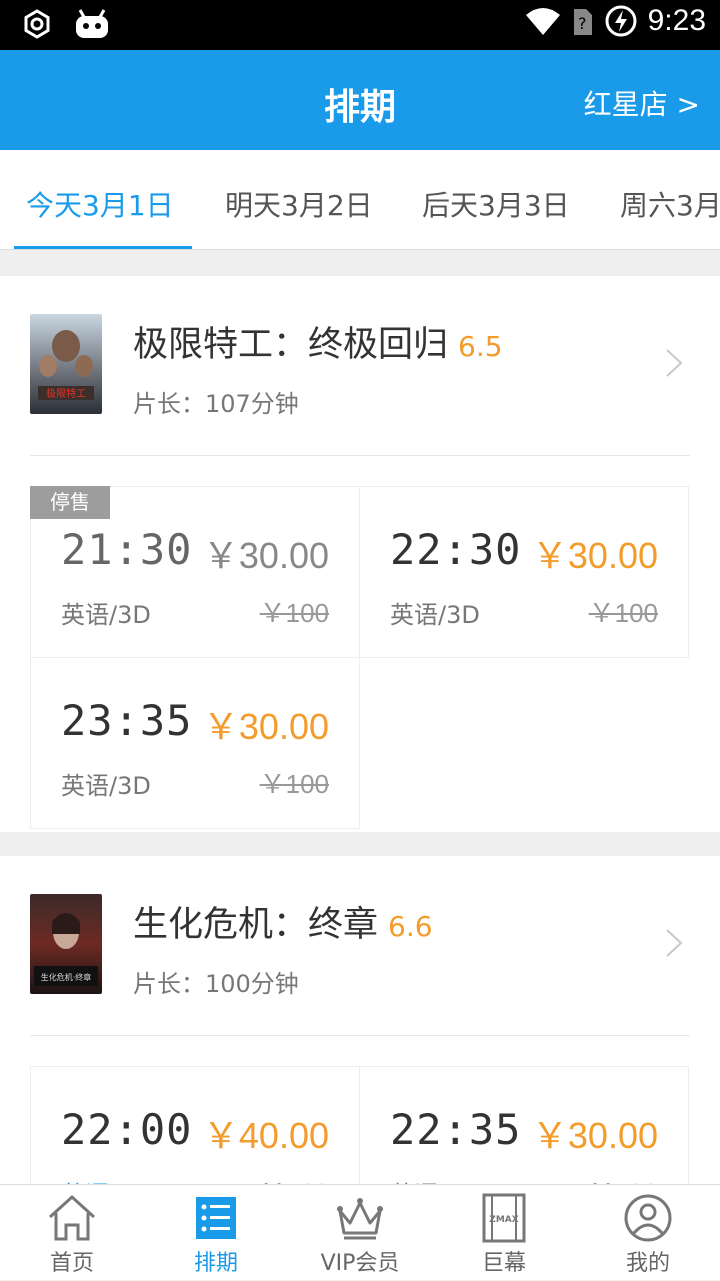 The image size is (720, 1281). What do you see at coordinates (92, 23) in the screenshot?
I see `android-robot-icon` at bounding box center [92, 23].